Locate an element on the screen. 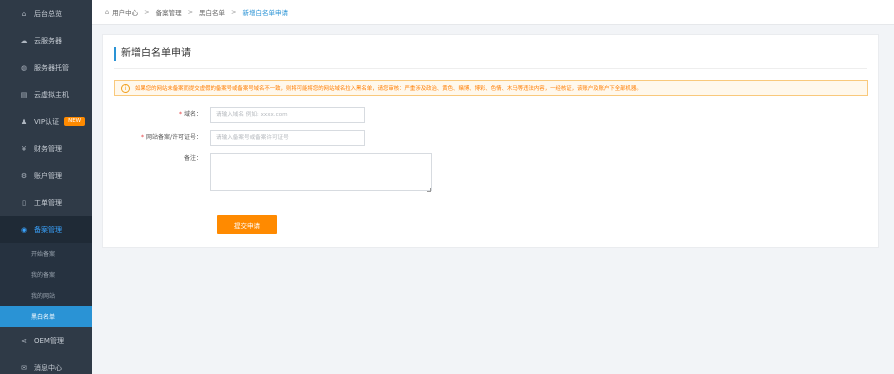 The width and height of the screenshot is (894, 374). page-title: 新增白名单申请 is located at coordinates (152, 54).